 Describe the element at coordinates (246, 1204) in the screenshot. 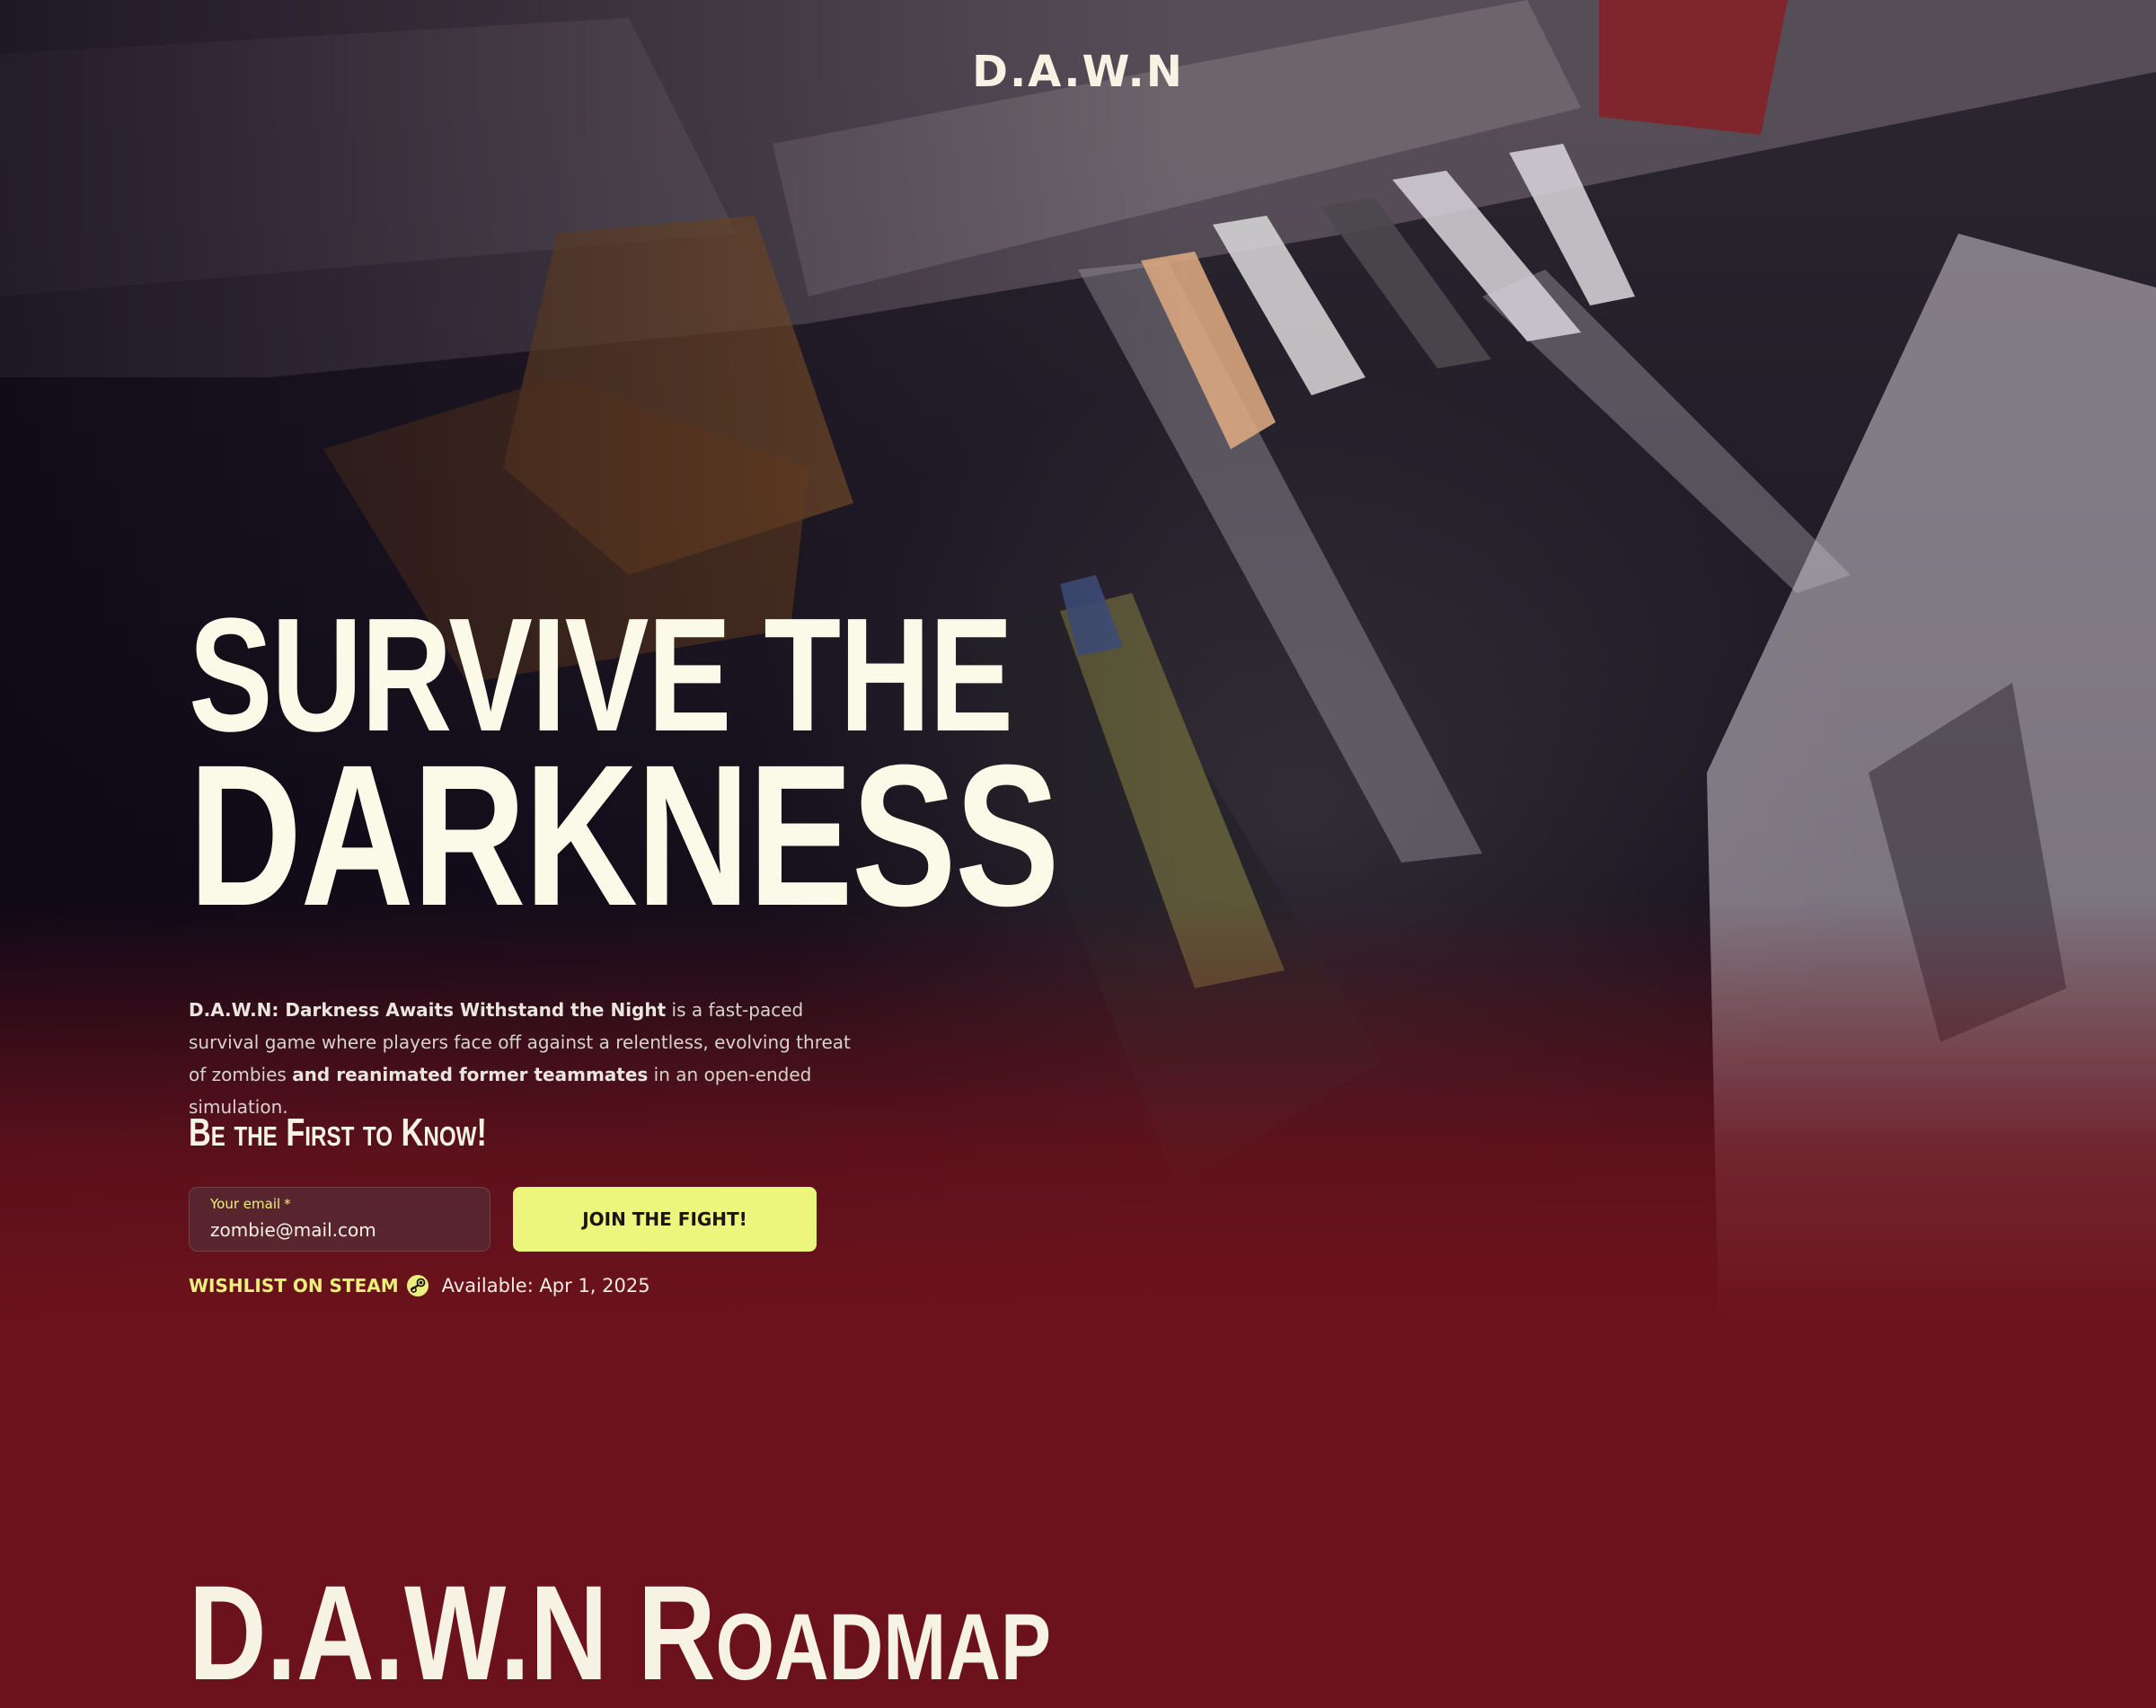

I see `email-label-text: Your email` at that location.